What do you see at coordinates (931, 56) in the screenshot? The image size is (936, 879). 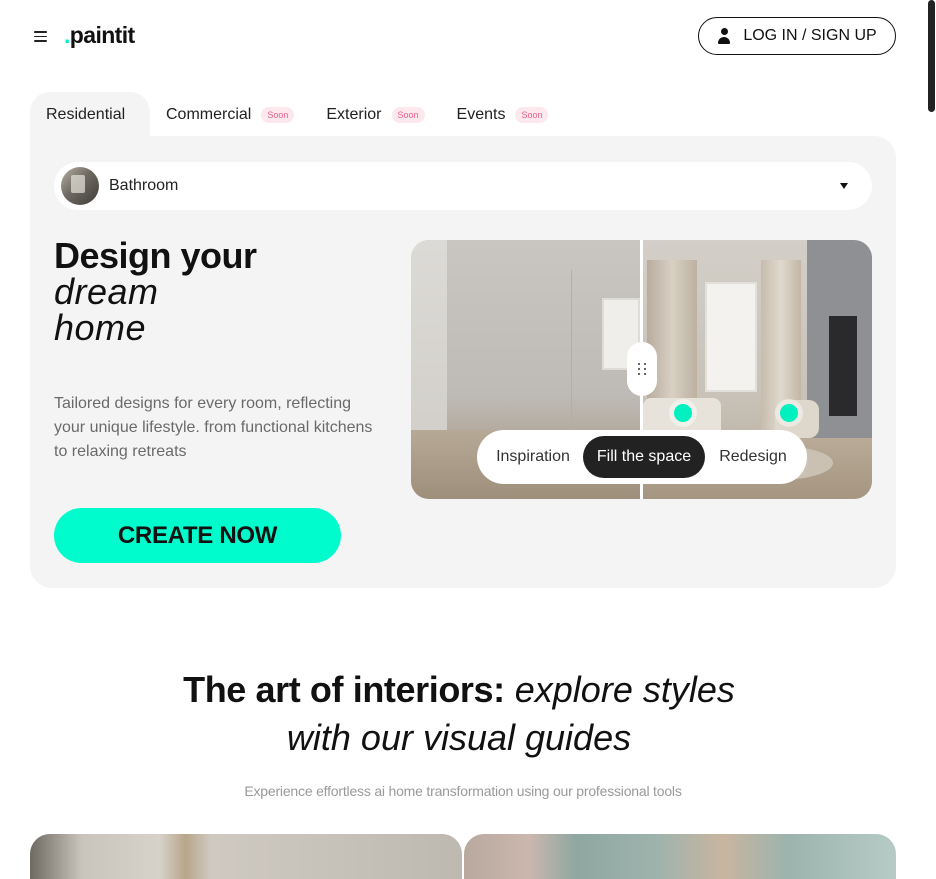 I see `scrollbar-thumb` at bounding box center [931, 56].